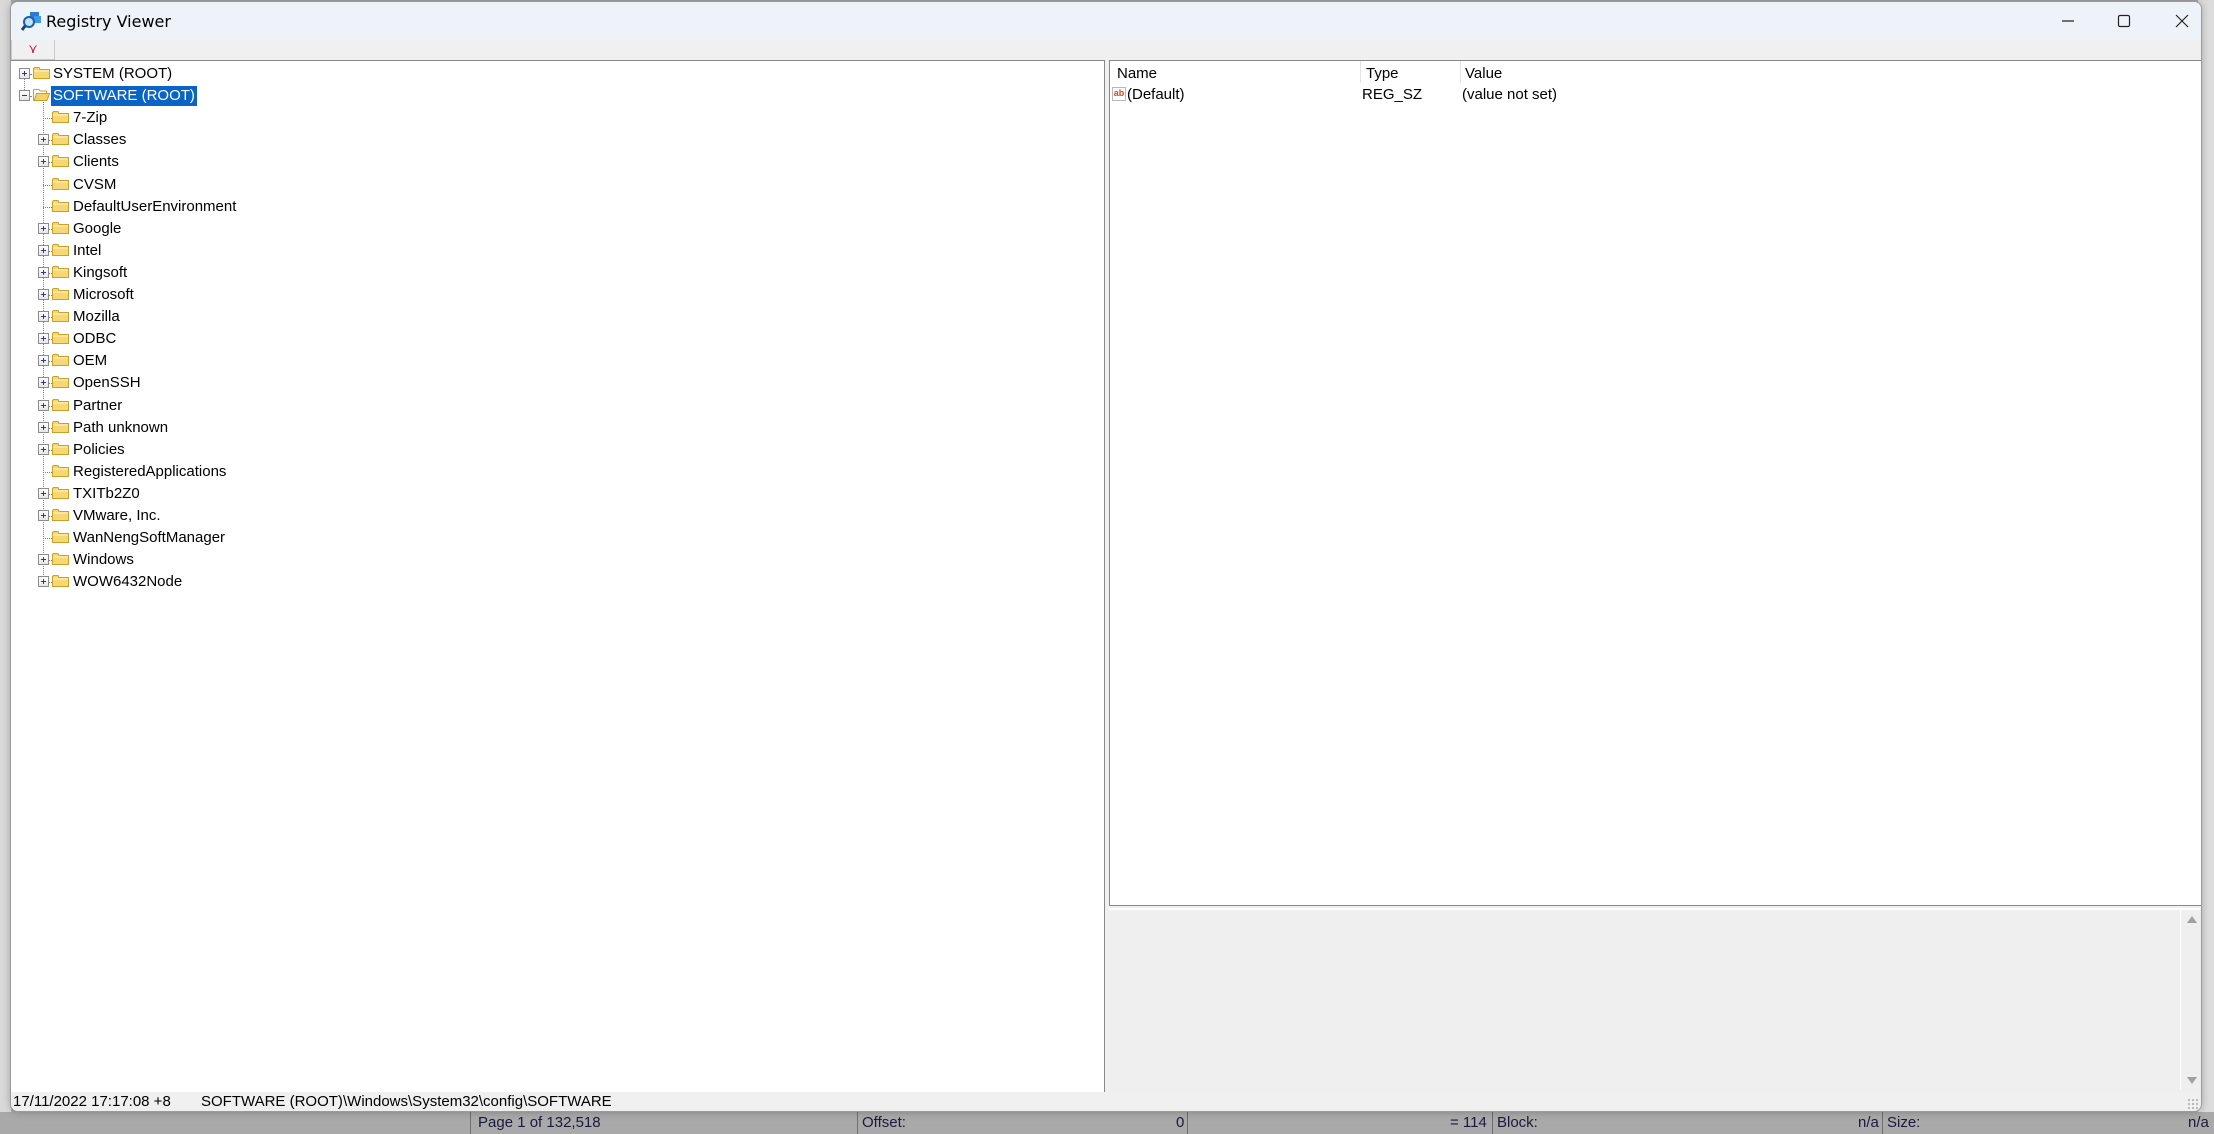 The height and width of the screenshot is (1134, 2214). I want to click on tree-item: Mozilla, so click(211, 317).